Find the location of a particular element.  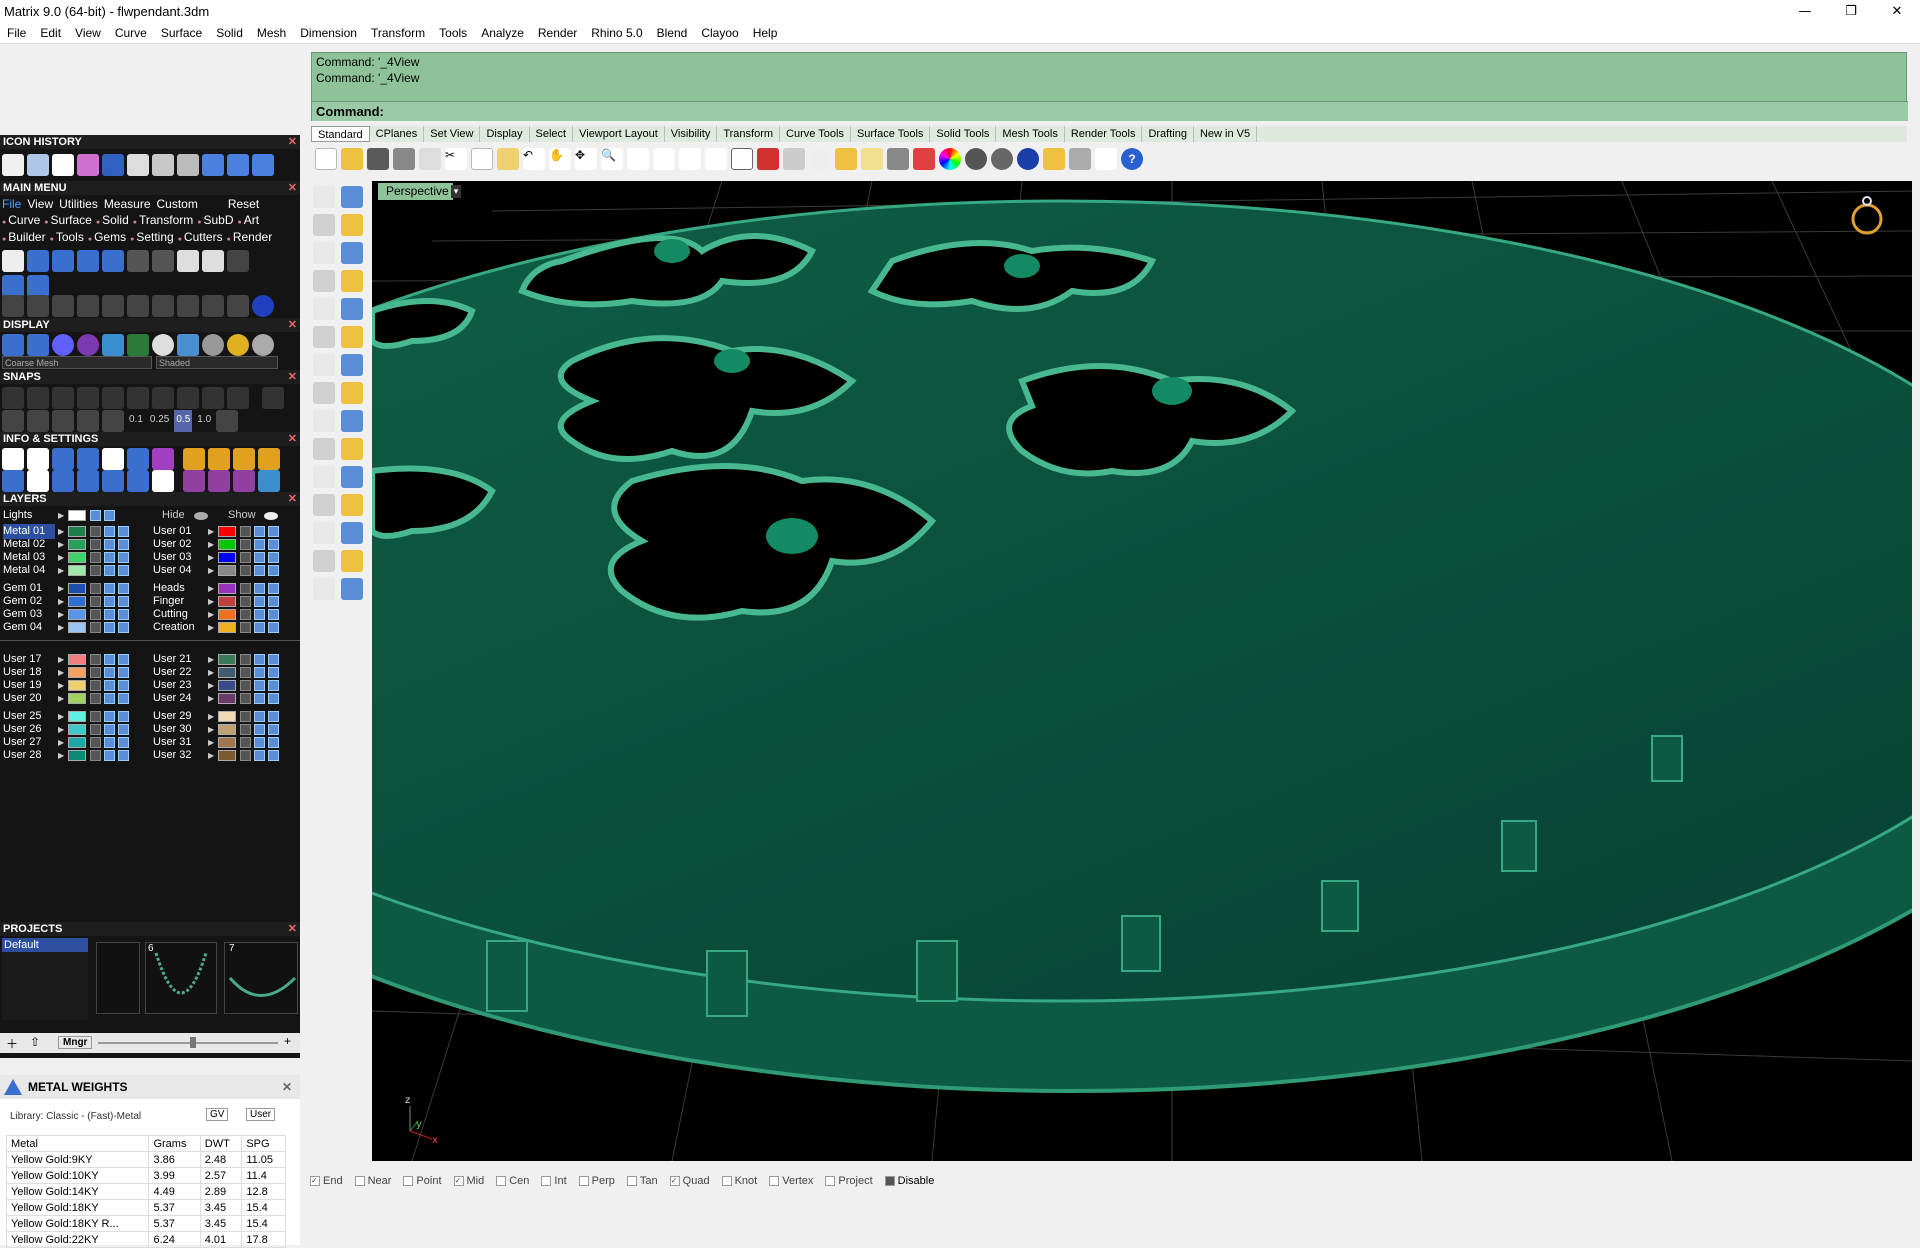

snap-near-icon is located at coordinates (38, 398).